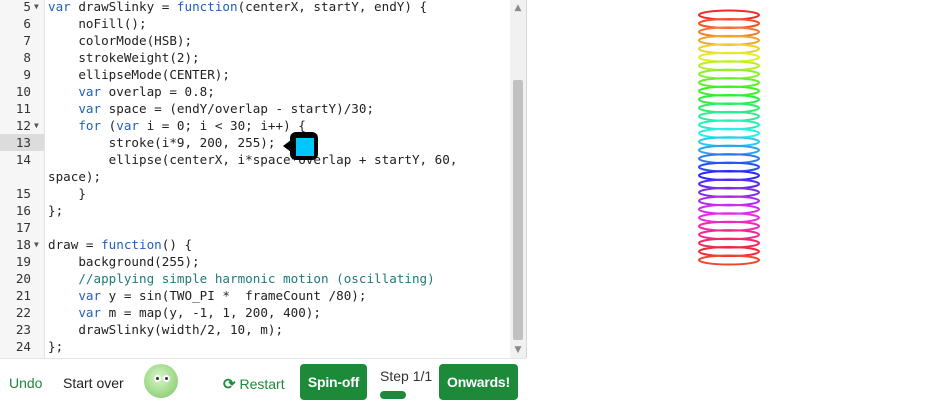 This screenshot has height=416, width=932. I want to click on color-swatch, so click(305, 147).